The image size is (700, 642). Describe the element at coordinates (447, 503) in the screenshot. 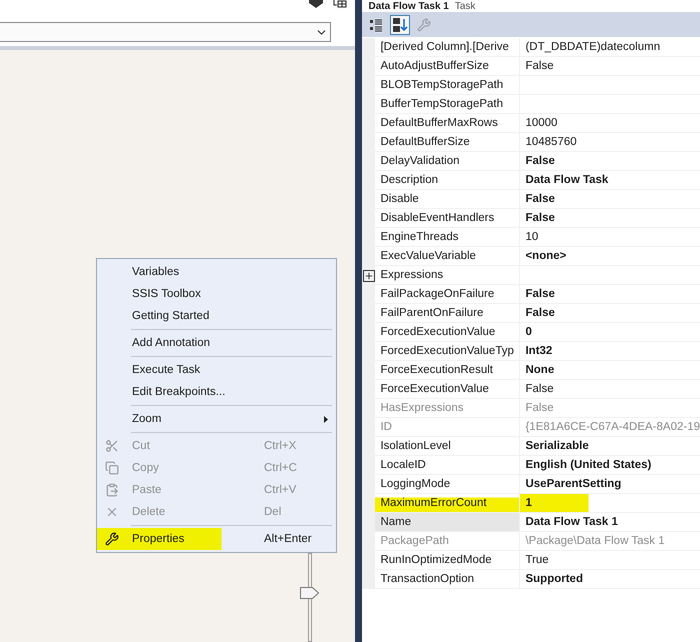

I see `property-name: MaximumErrorCount` at that location.